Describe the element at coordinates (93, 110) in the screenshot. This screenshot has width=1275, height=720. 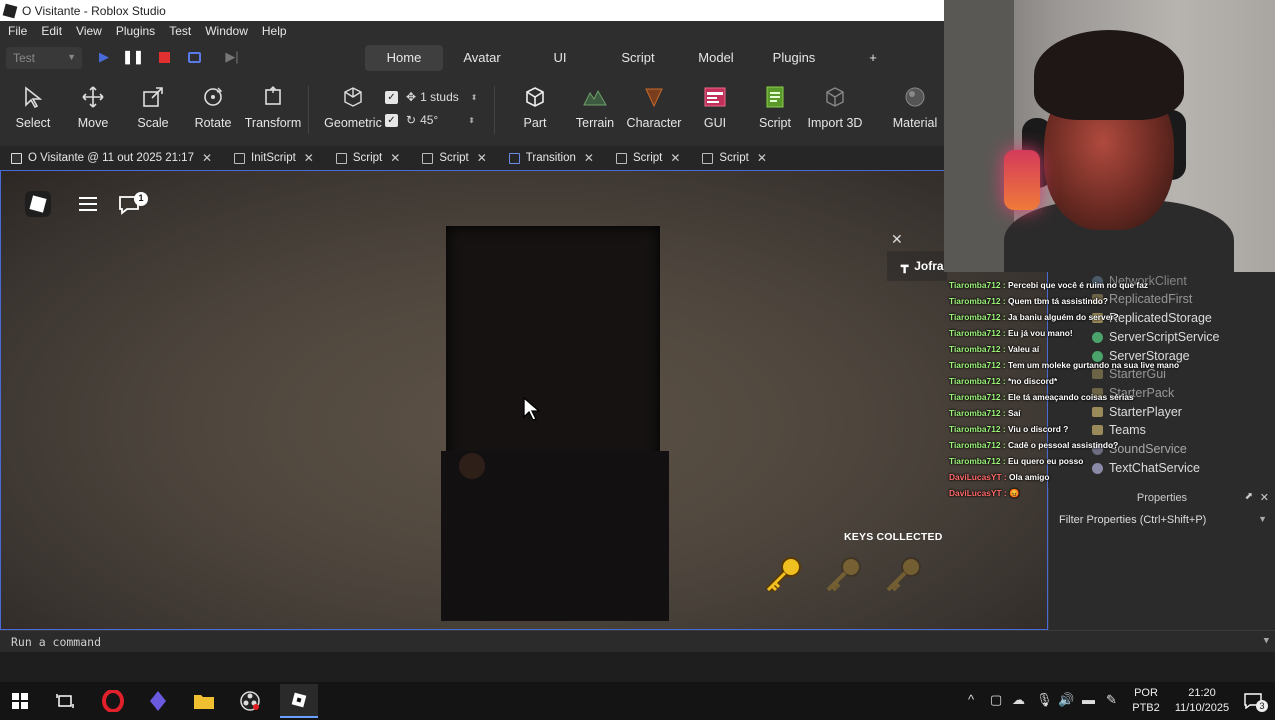
I see `move-tool-button: Move` at that location.